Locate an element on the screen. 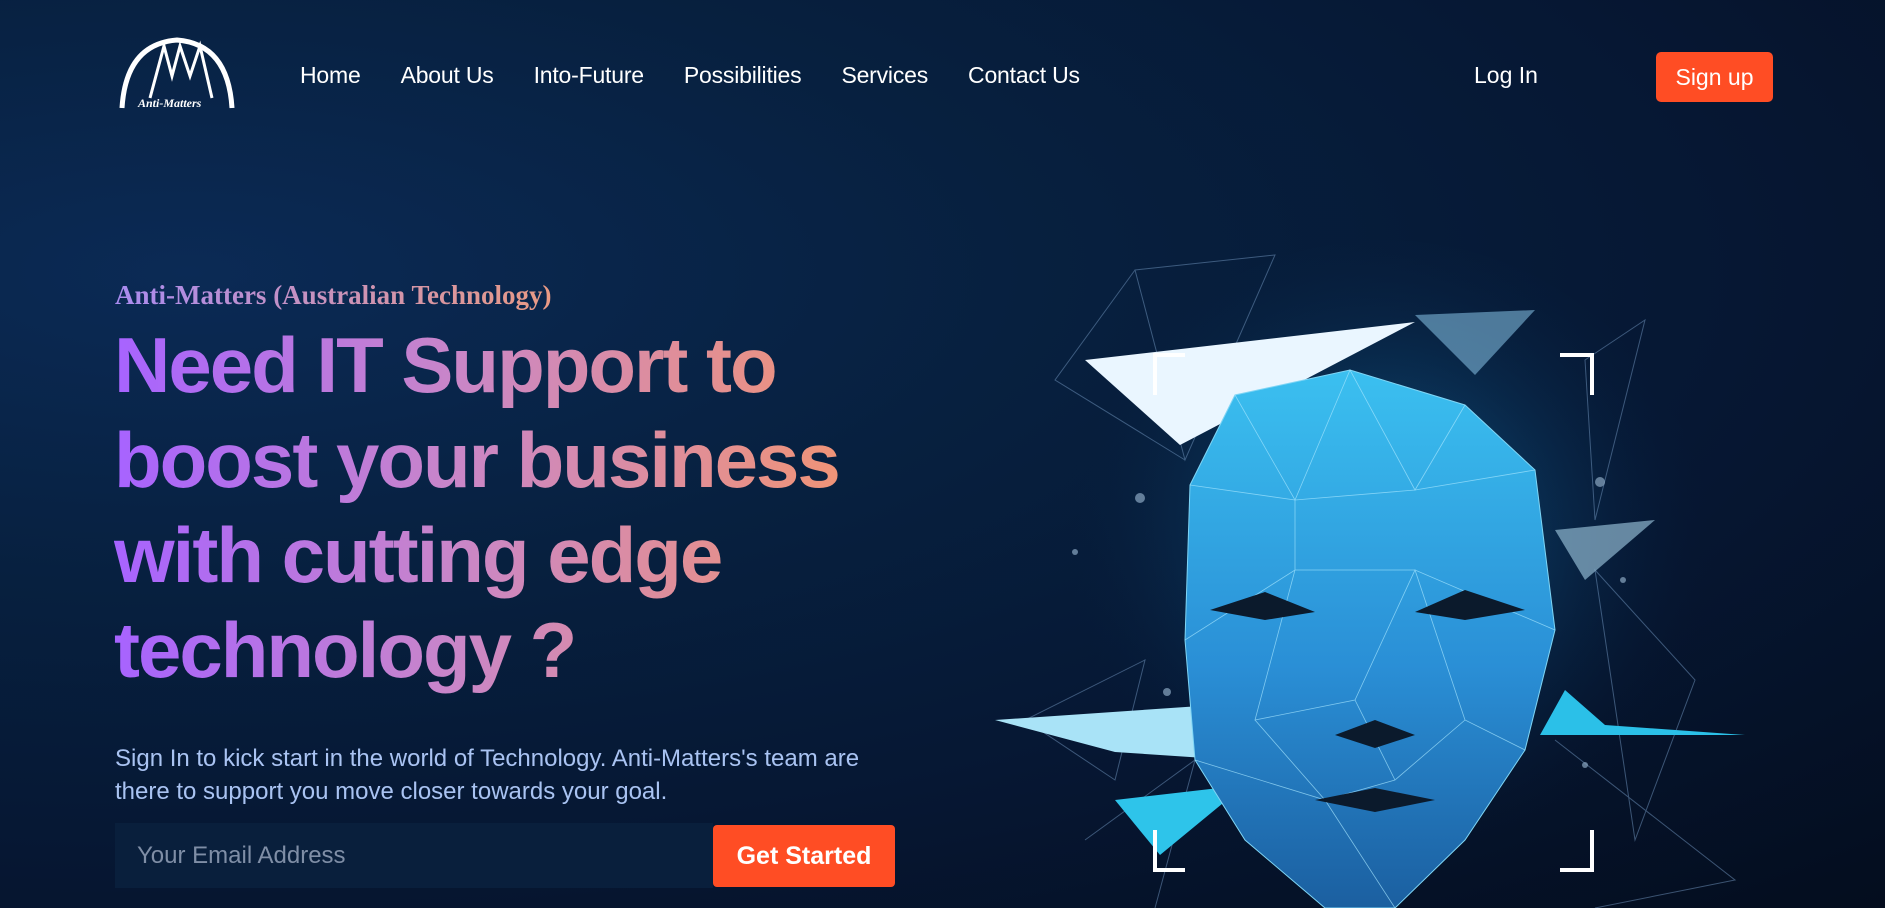 The image size is (1885, 908). logo-text: Anti-Matters is located at coordinates (170, 103).